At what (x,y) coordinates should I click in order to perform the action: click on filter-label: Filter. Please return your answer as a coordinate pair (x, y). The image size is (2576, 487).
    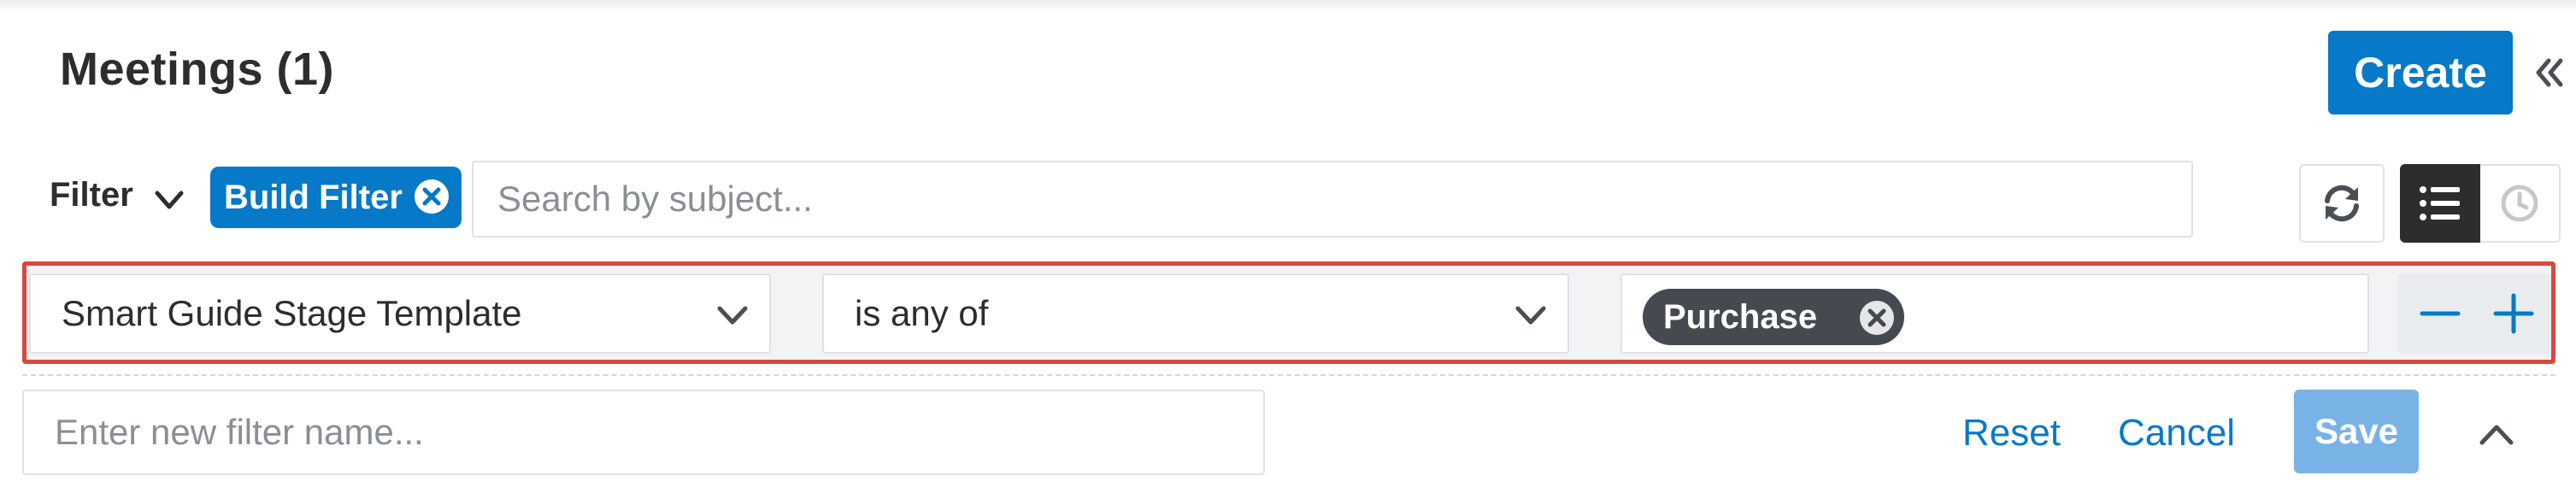
    Looking at the image, I should click on (91, 195).